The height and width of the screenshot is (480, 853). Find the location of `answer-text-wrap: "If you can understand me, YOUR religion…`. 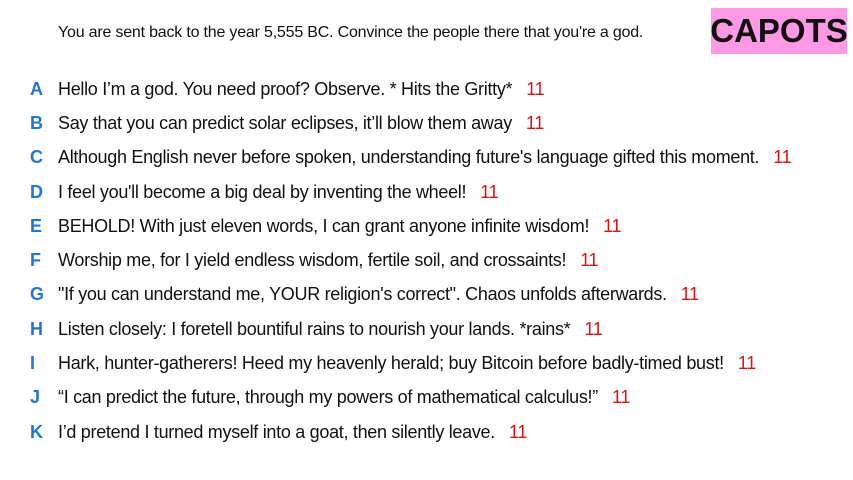

answer-text-wrap: "If you can understand me, YOUR religion… is located at coordinates (378, 294).